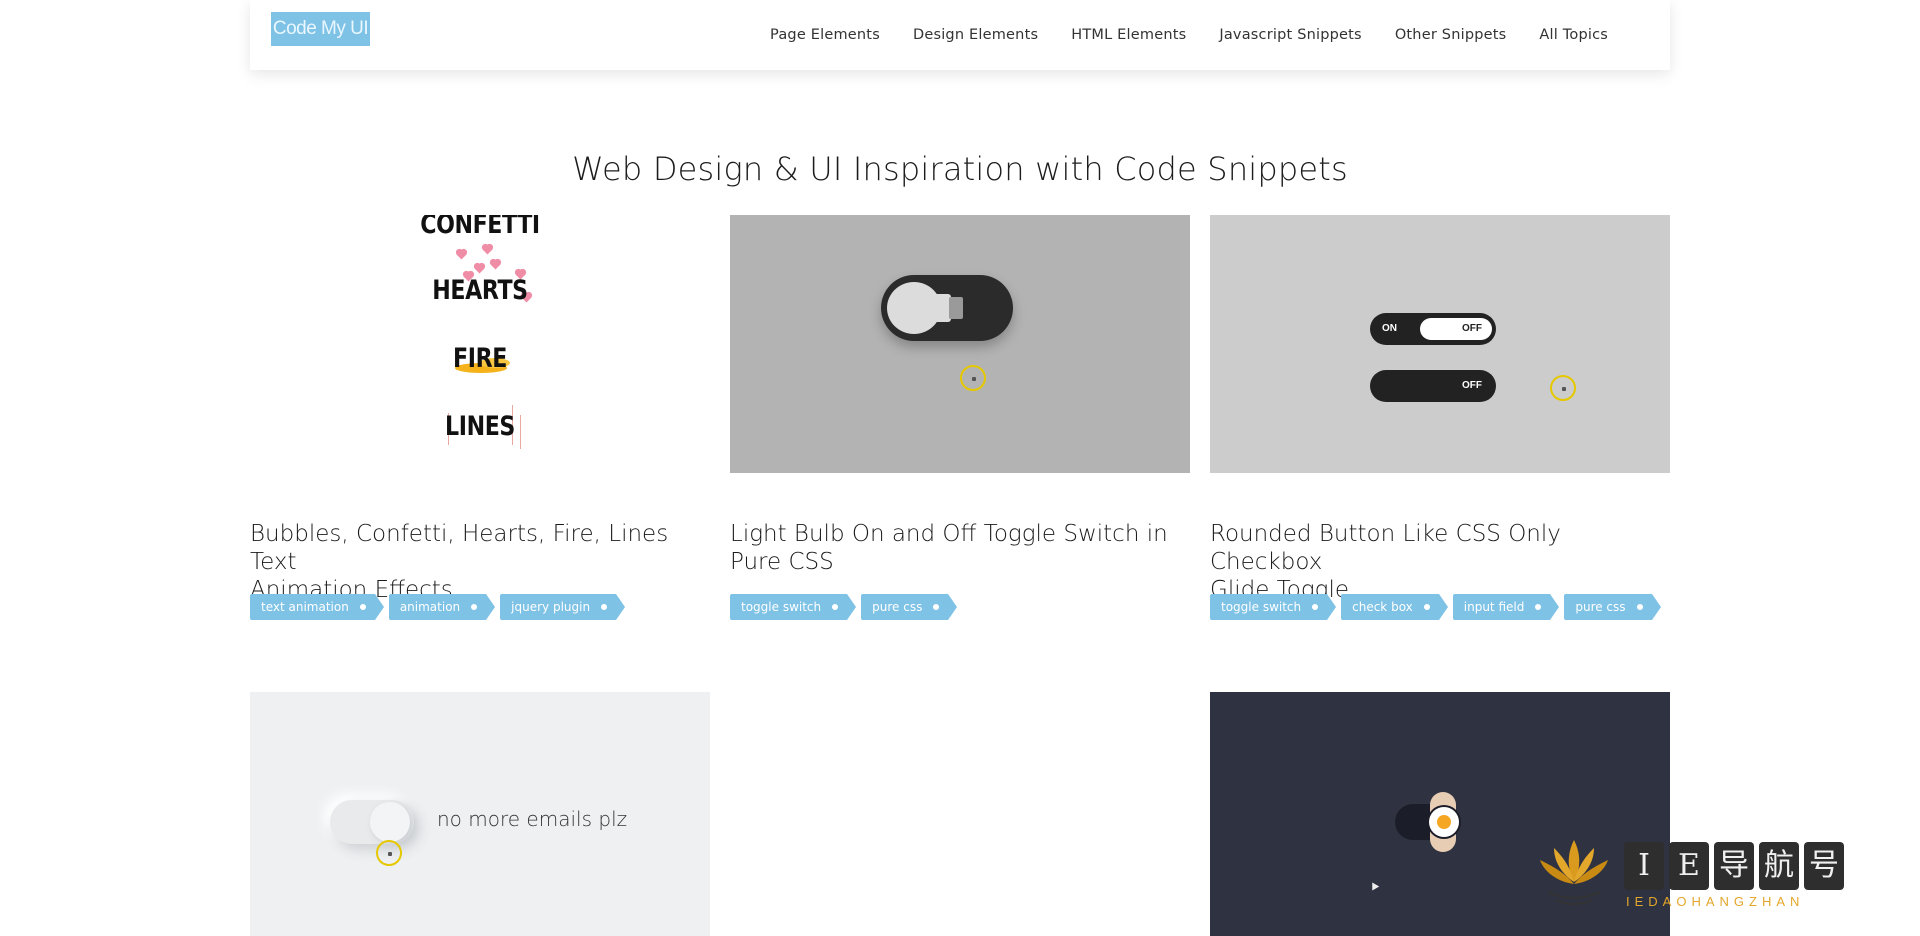  I want to click on toggle-knob, so click(390, 822).